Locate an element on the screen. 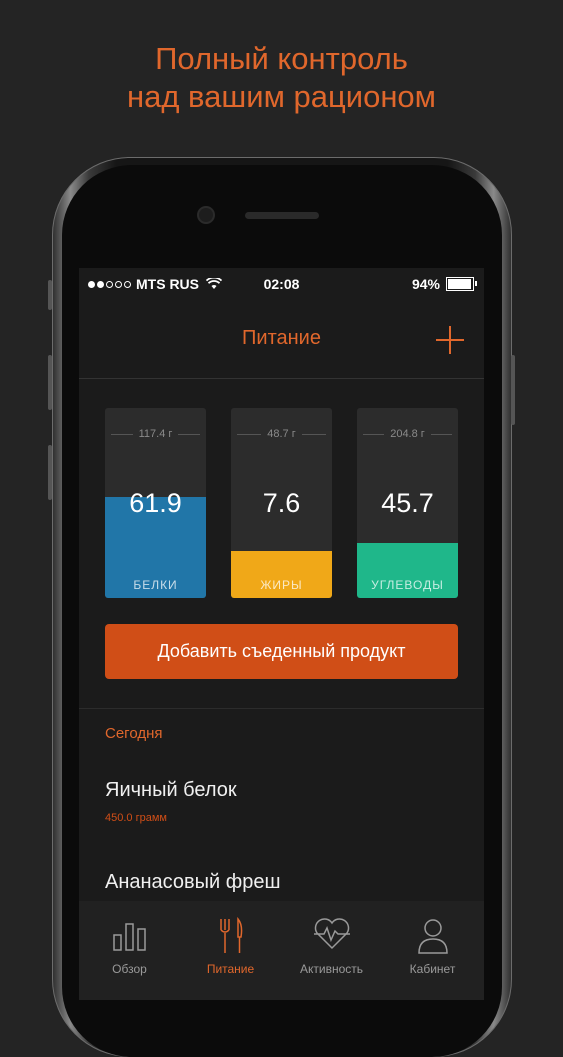 This screenshot has height=1057, width=563. add-food-button: Добавить съеденный продукт is located at coordinates (281, 651).